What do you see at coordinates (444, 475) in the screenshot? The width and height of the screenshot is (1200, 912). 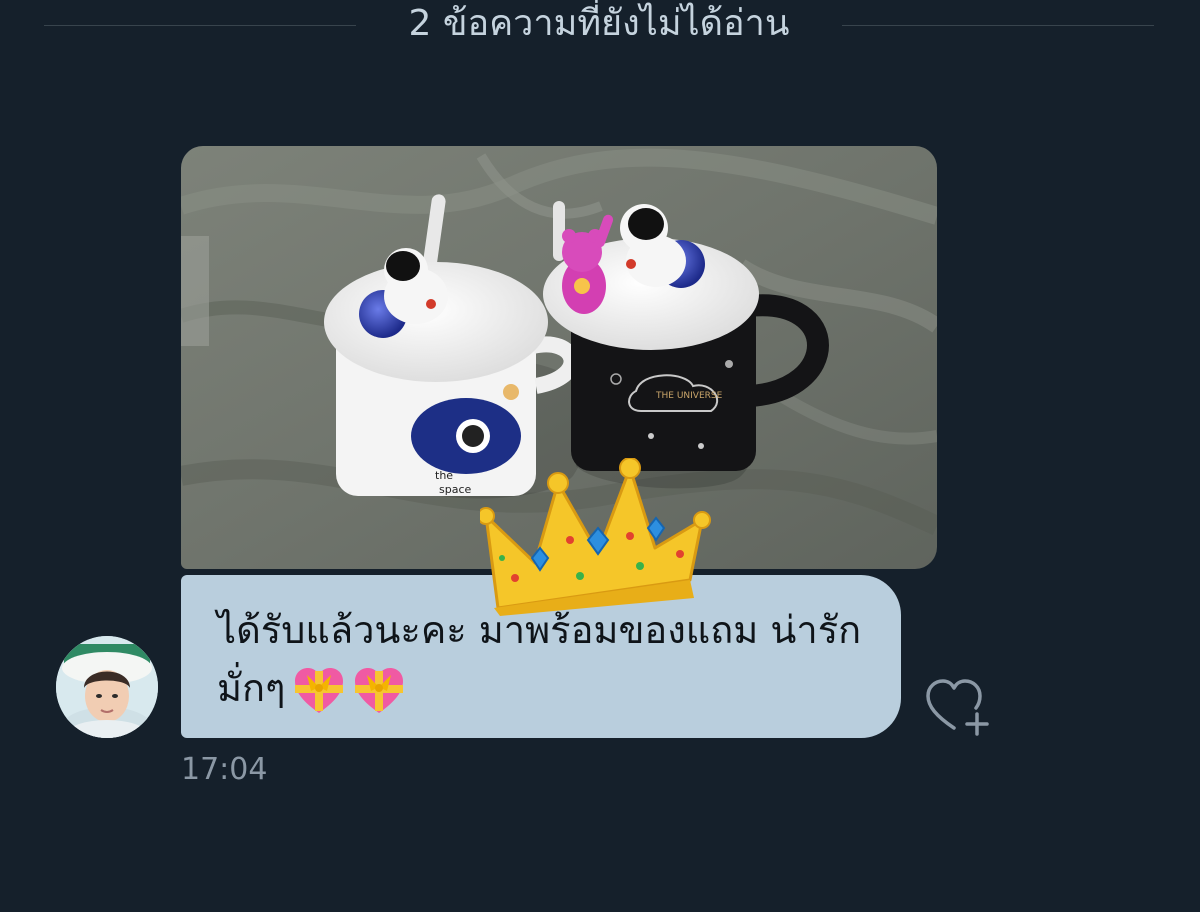 I see `svg-text: the` at bounding box center [444, 475].